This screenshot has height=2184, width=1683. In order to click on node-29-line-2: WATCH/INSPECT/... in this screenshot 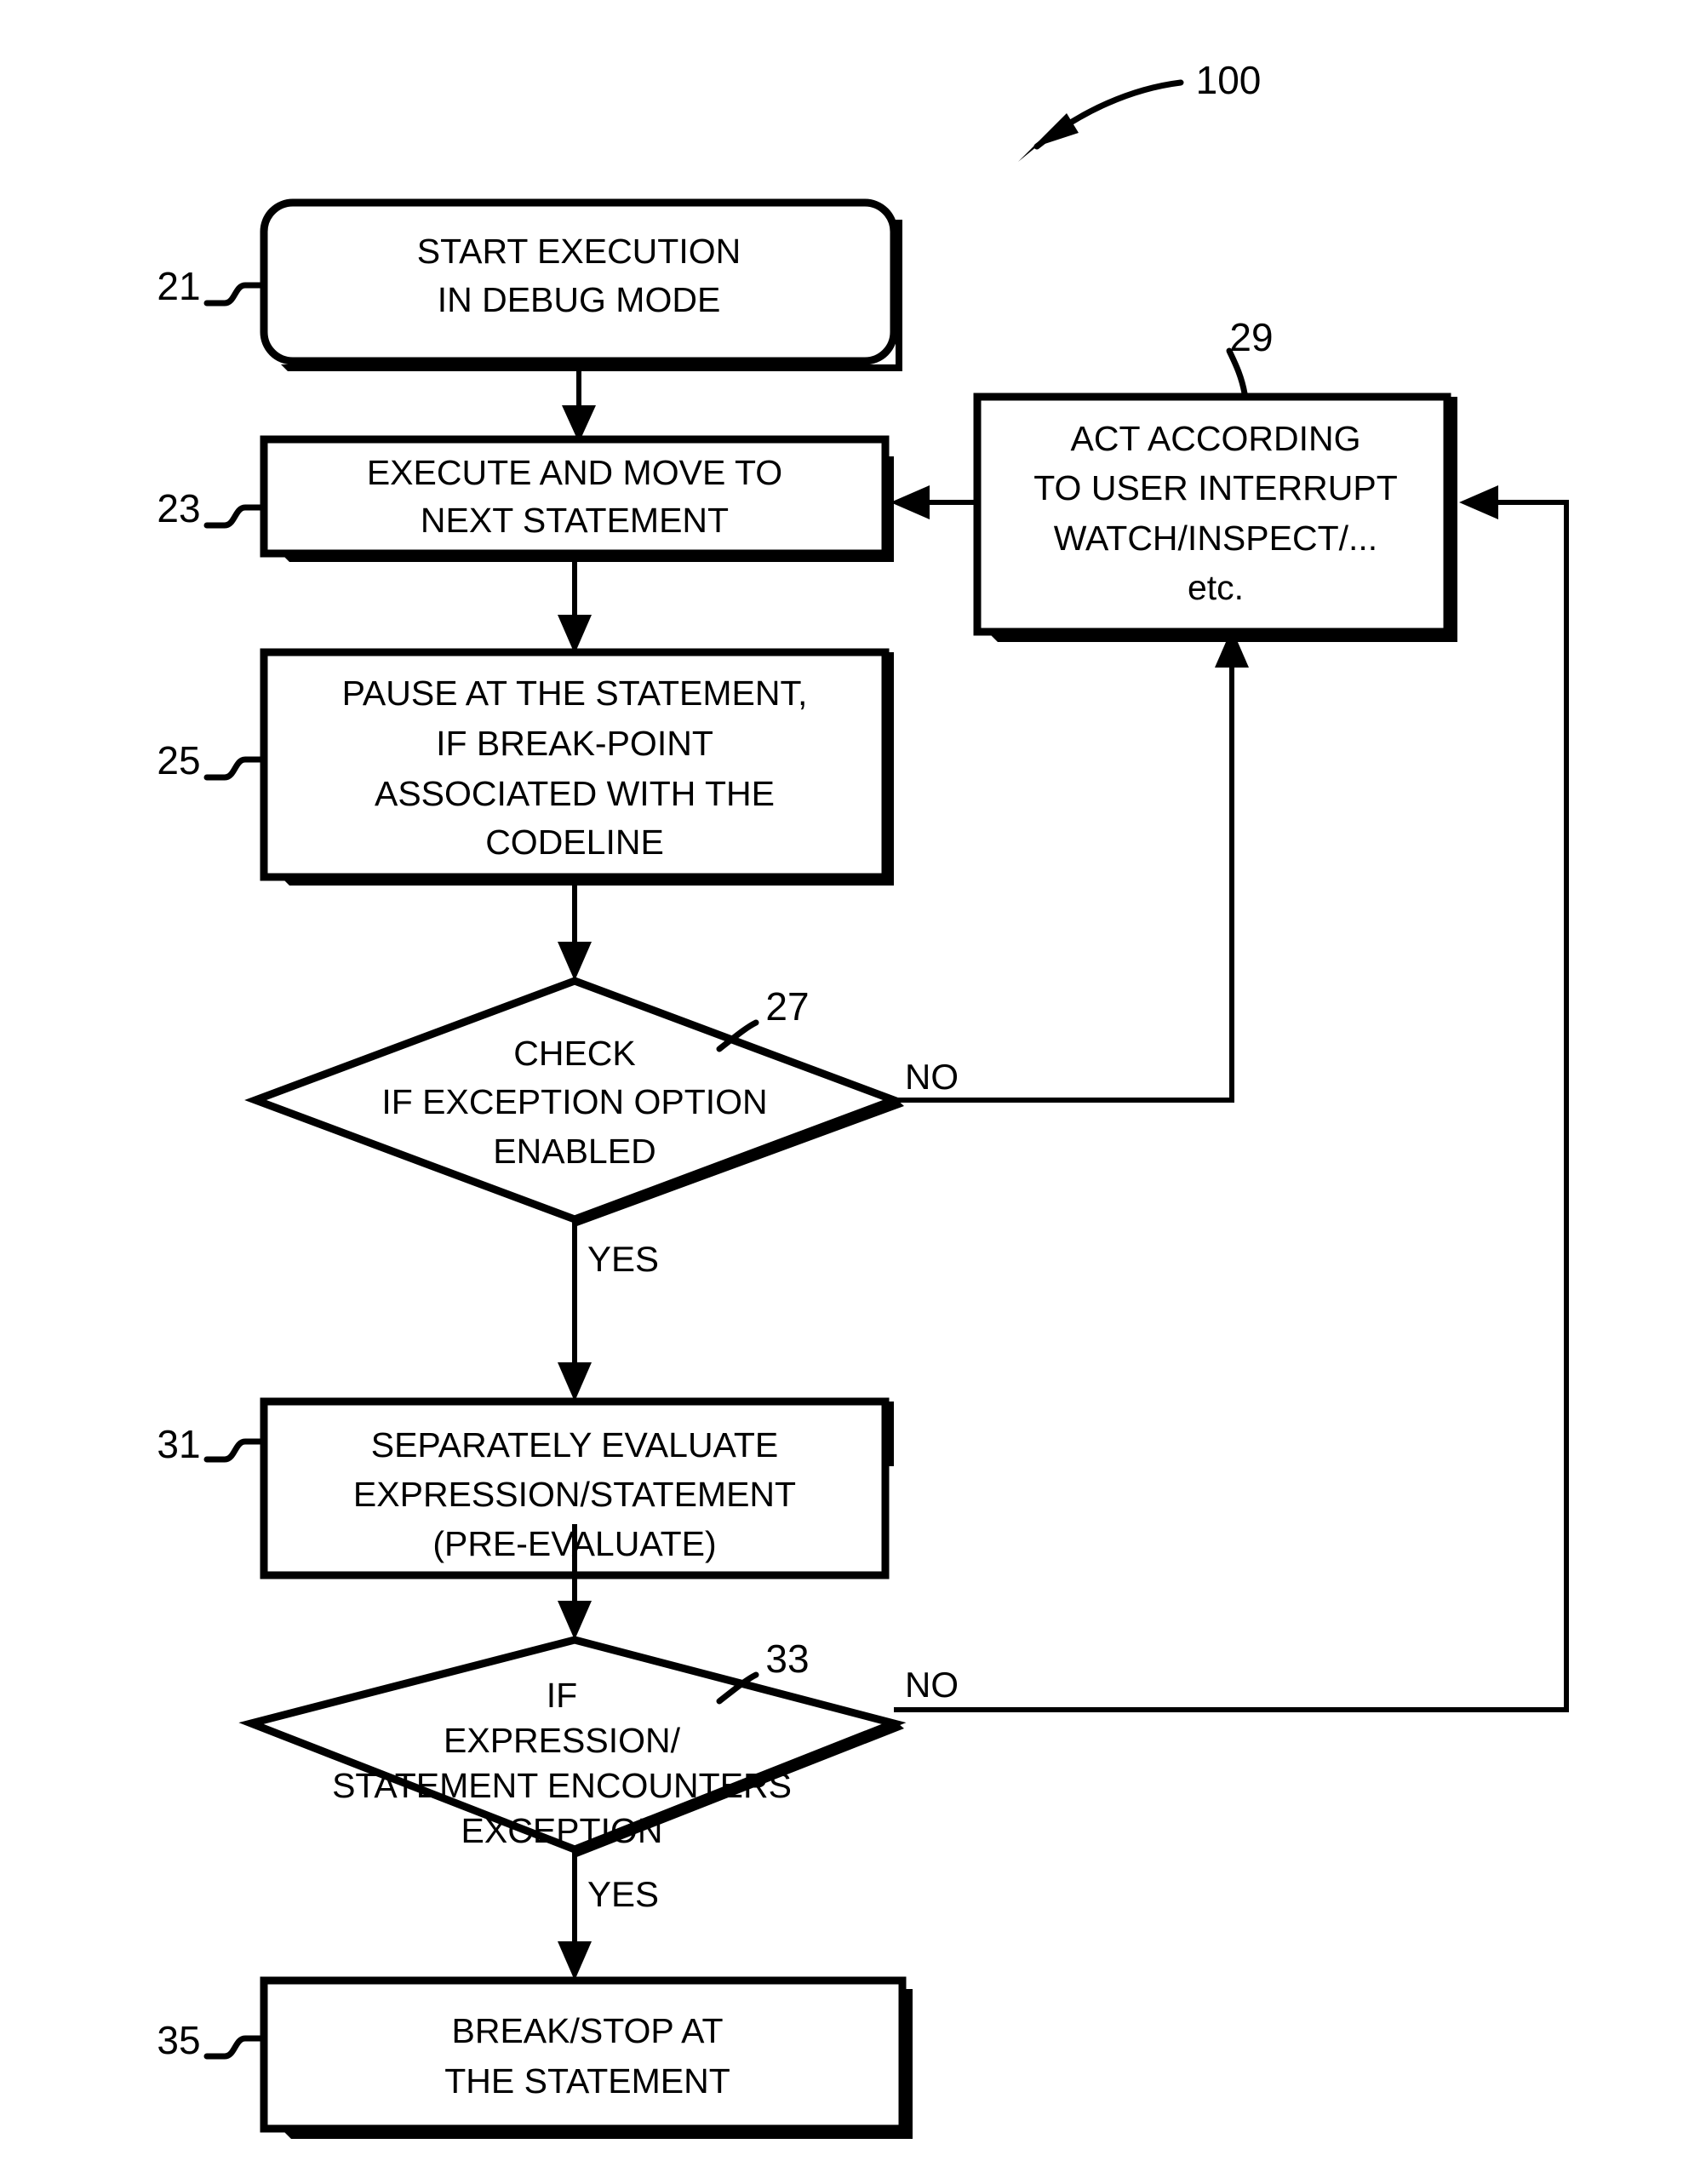, I will do `click(1216, 539)`.